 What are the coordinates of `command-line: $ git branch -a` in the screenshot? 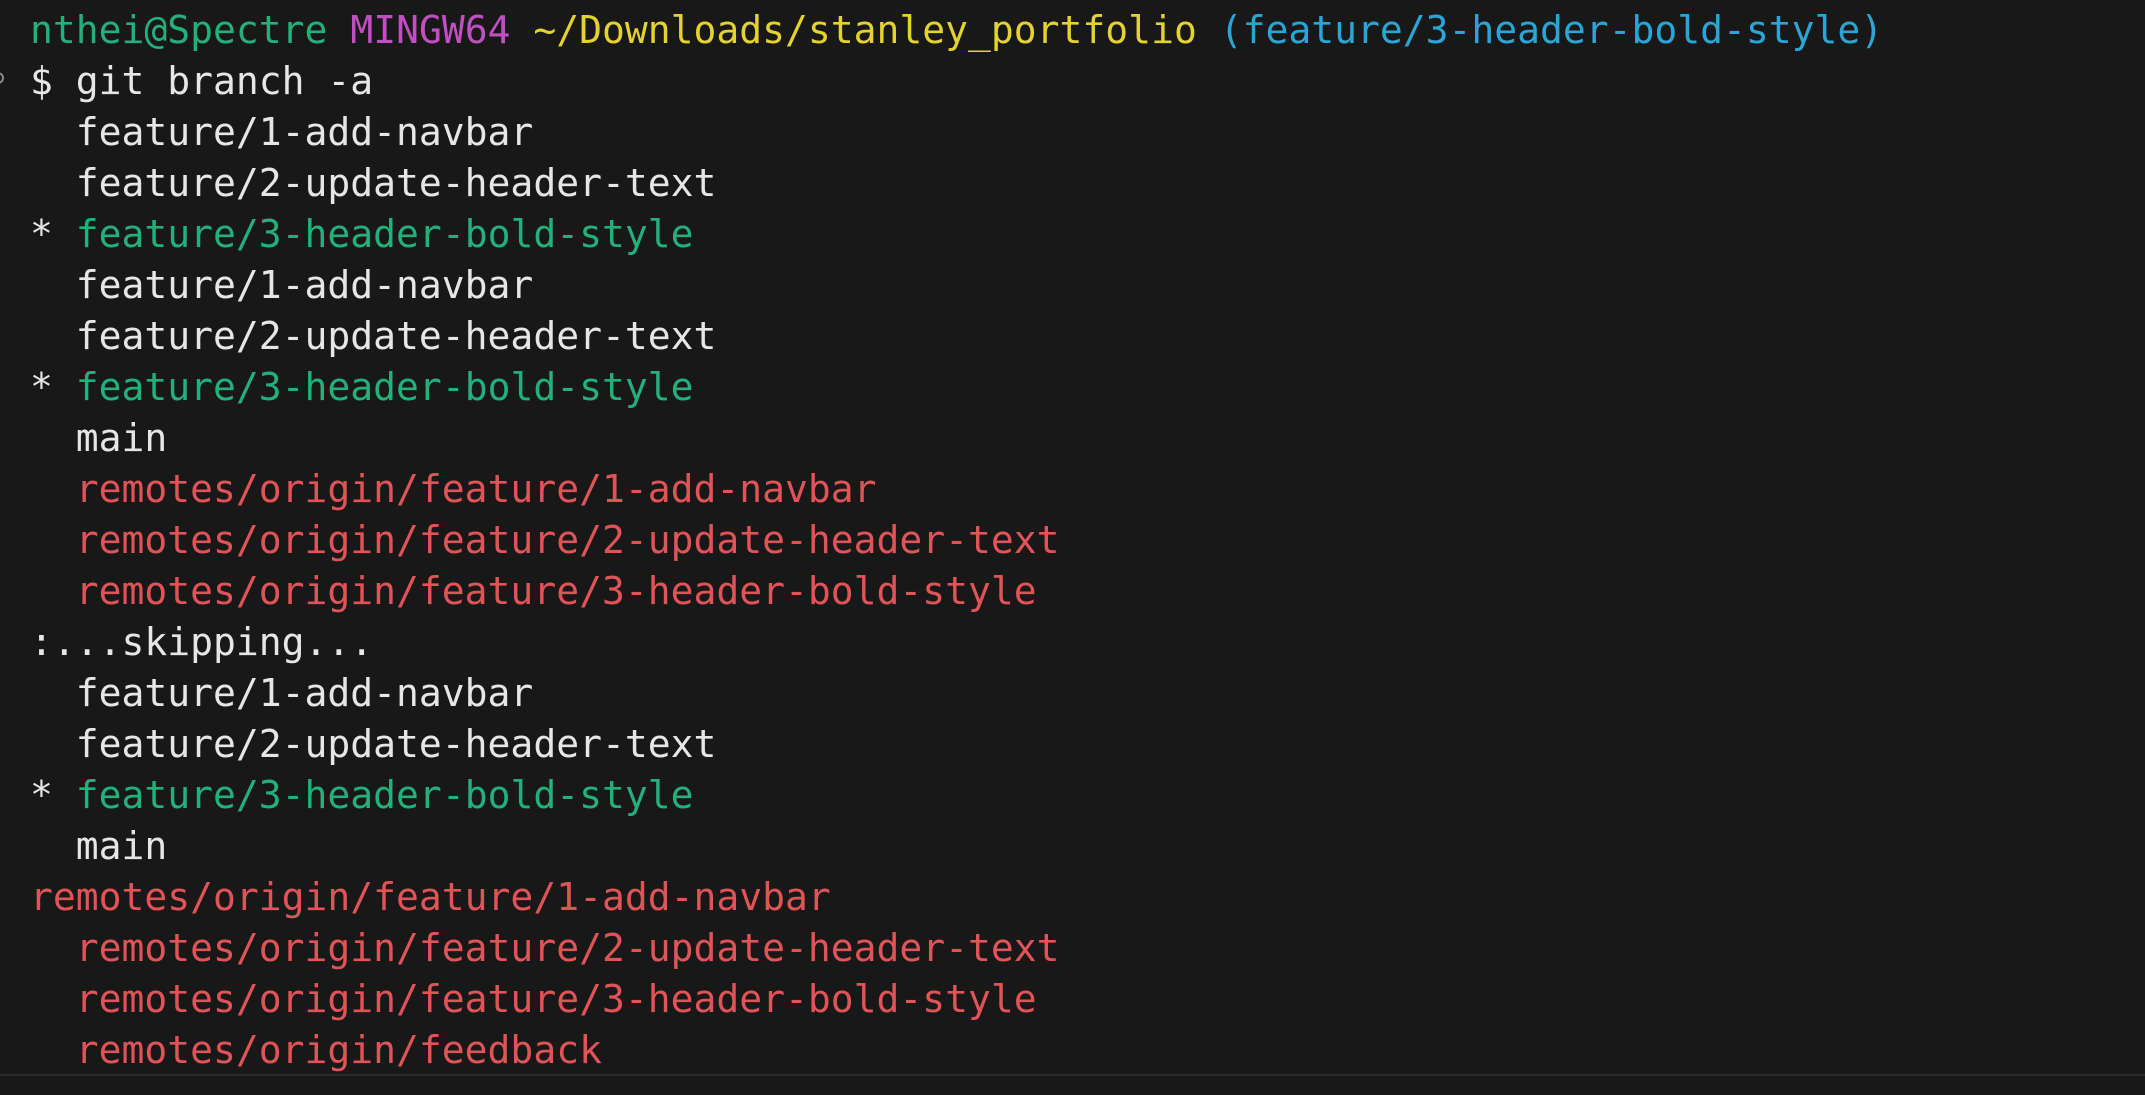 It's located at (202, 81).